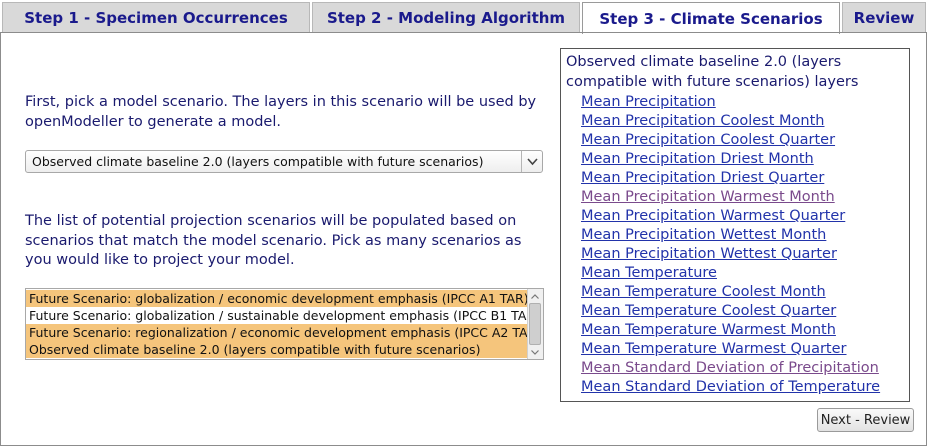 The height and width of the screenshot is (447, 928). Describe the element at coordinates (703, 235) in the screenshot. I see `layer-link: Mean Precipitation Wettest Month` at that location.